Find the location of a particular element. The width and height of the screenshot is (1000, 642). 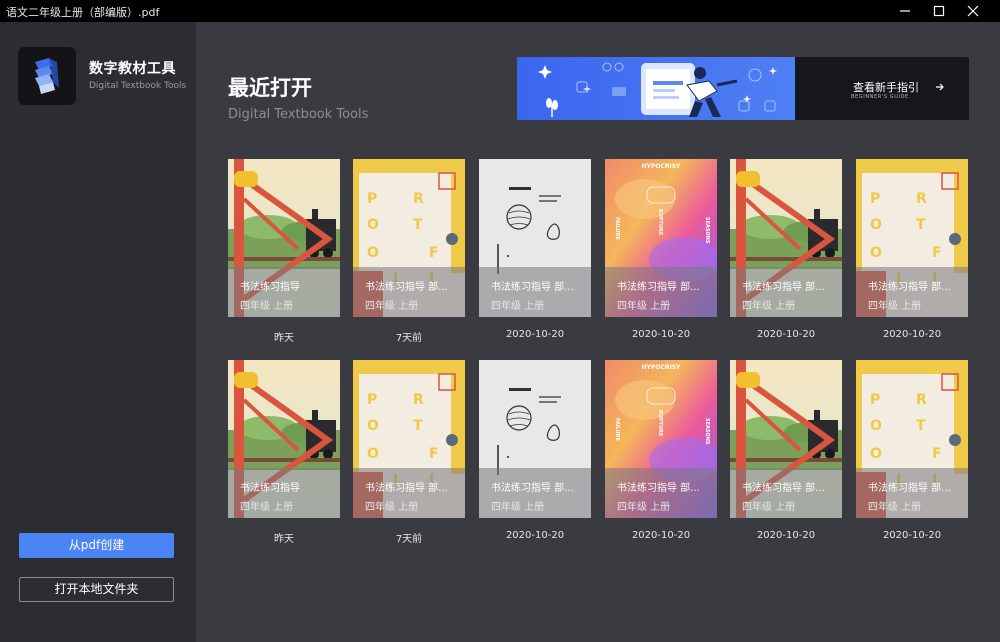

open-local-folder-button: 打开本地文件夹 is located at coordinates (96, 589).